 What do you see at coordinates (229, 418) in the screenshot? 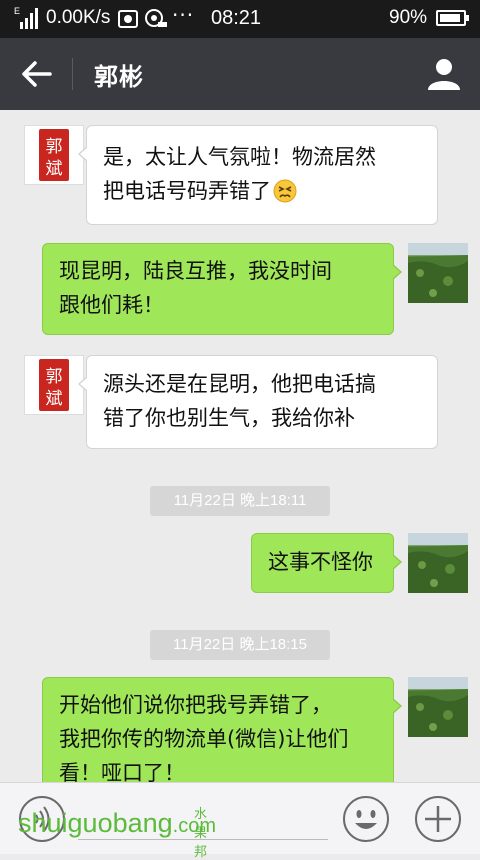
I see `message-text-line: 错了你也别生气，我给你补` at bounding box center [229, 418].